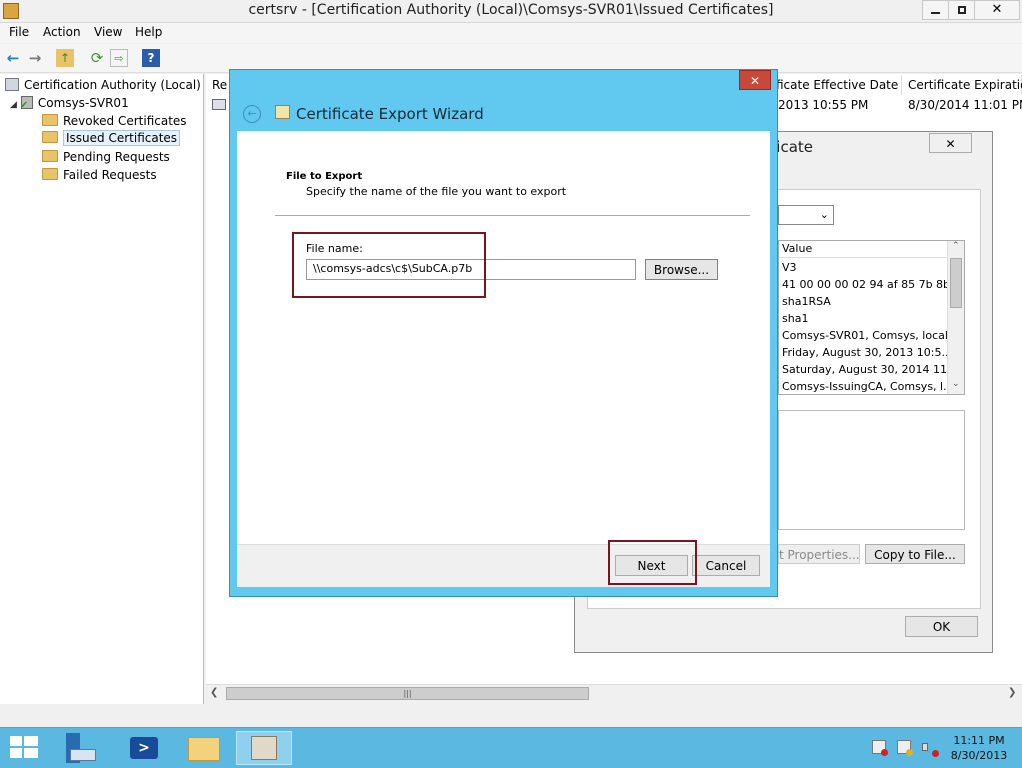 This screenshot has height=768, width=1022. Describe the element at coordinates (806, 301) in the screenshot. I see `list-item: sha1RSA` at that location.